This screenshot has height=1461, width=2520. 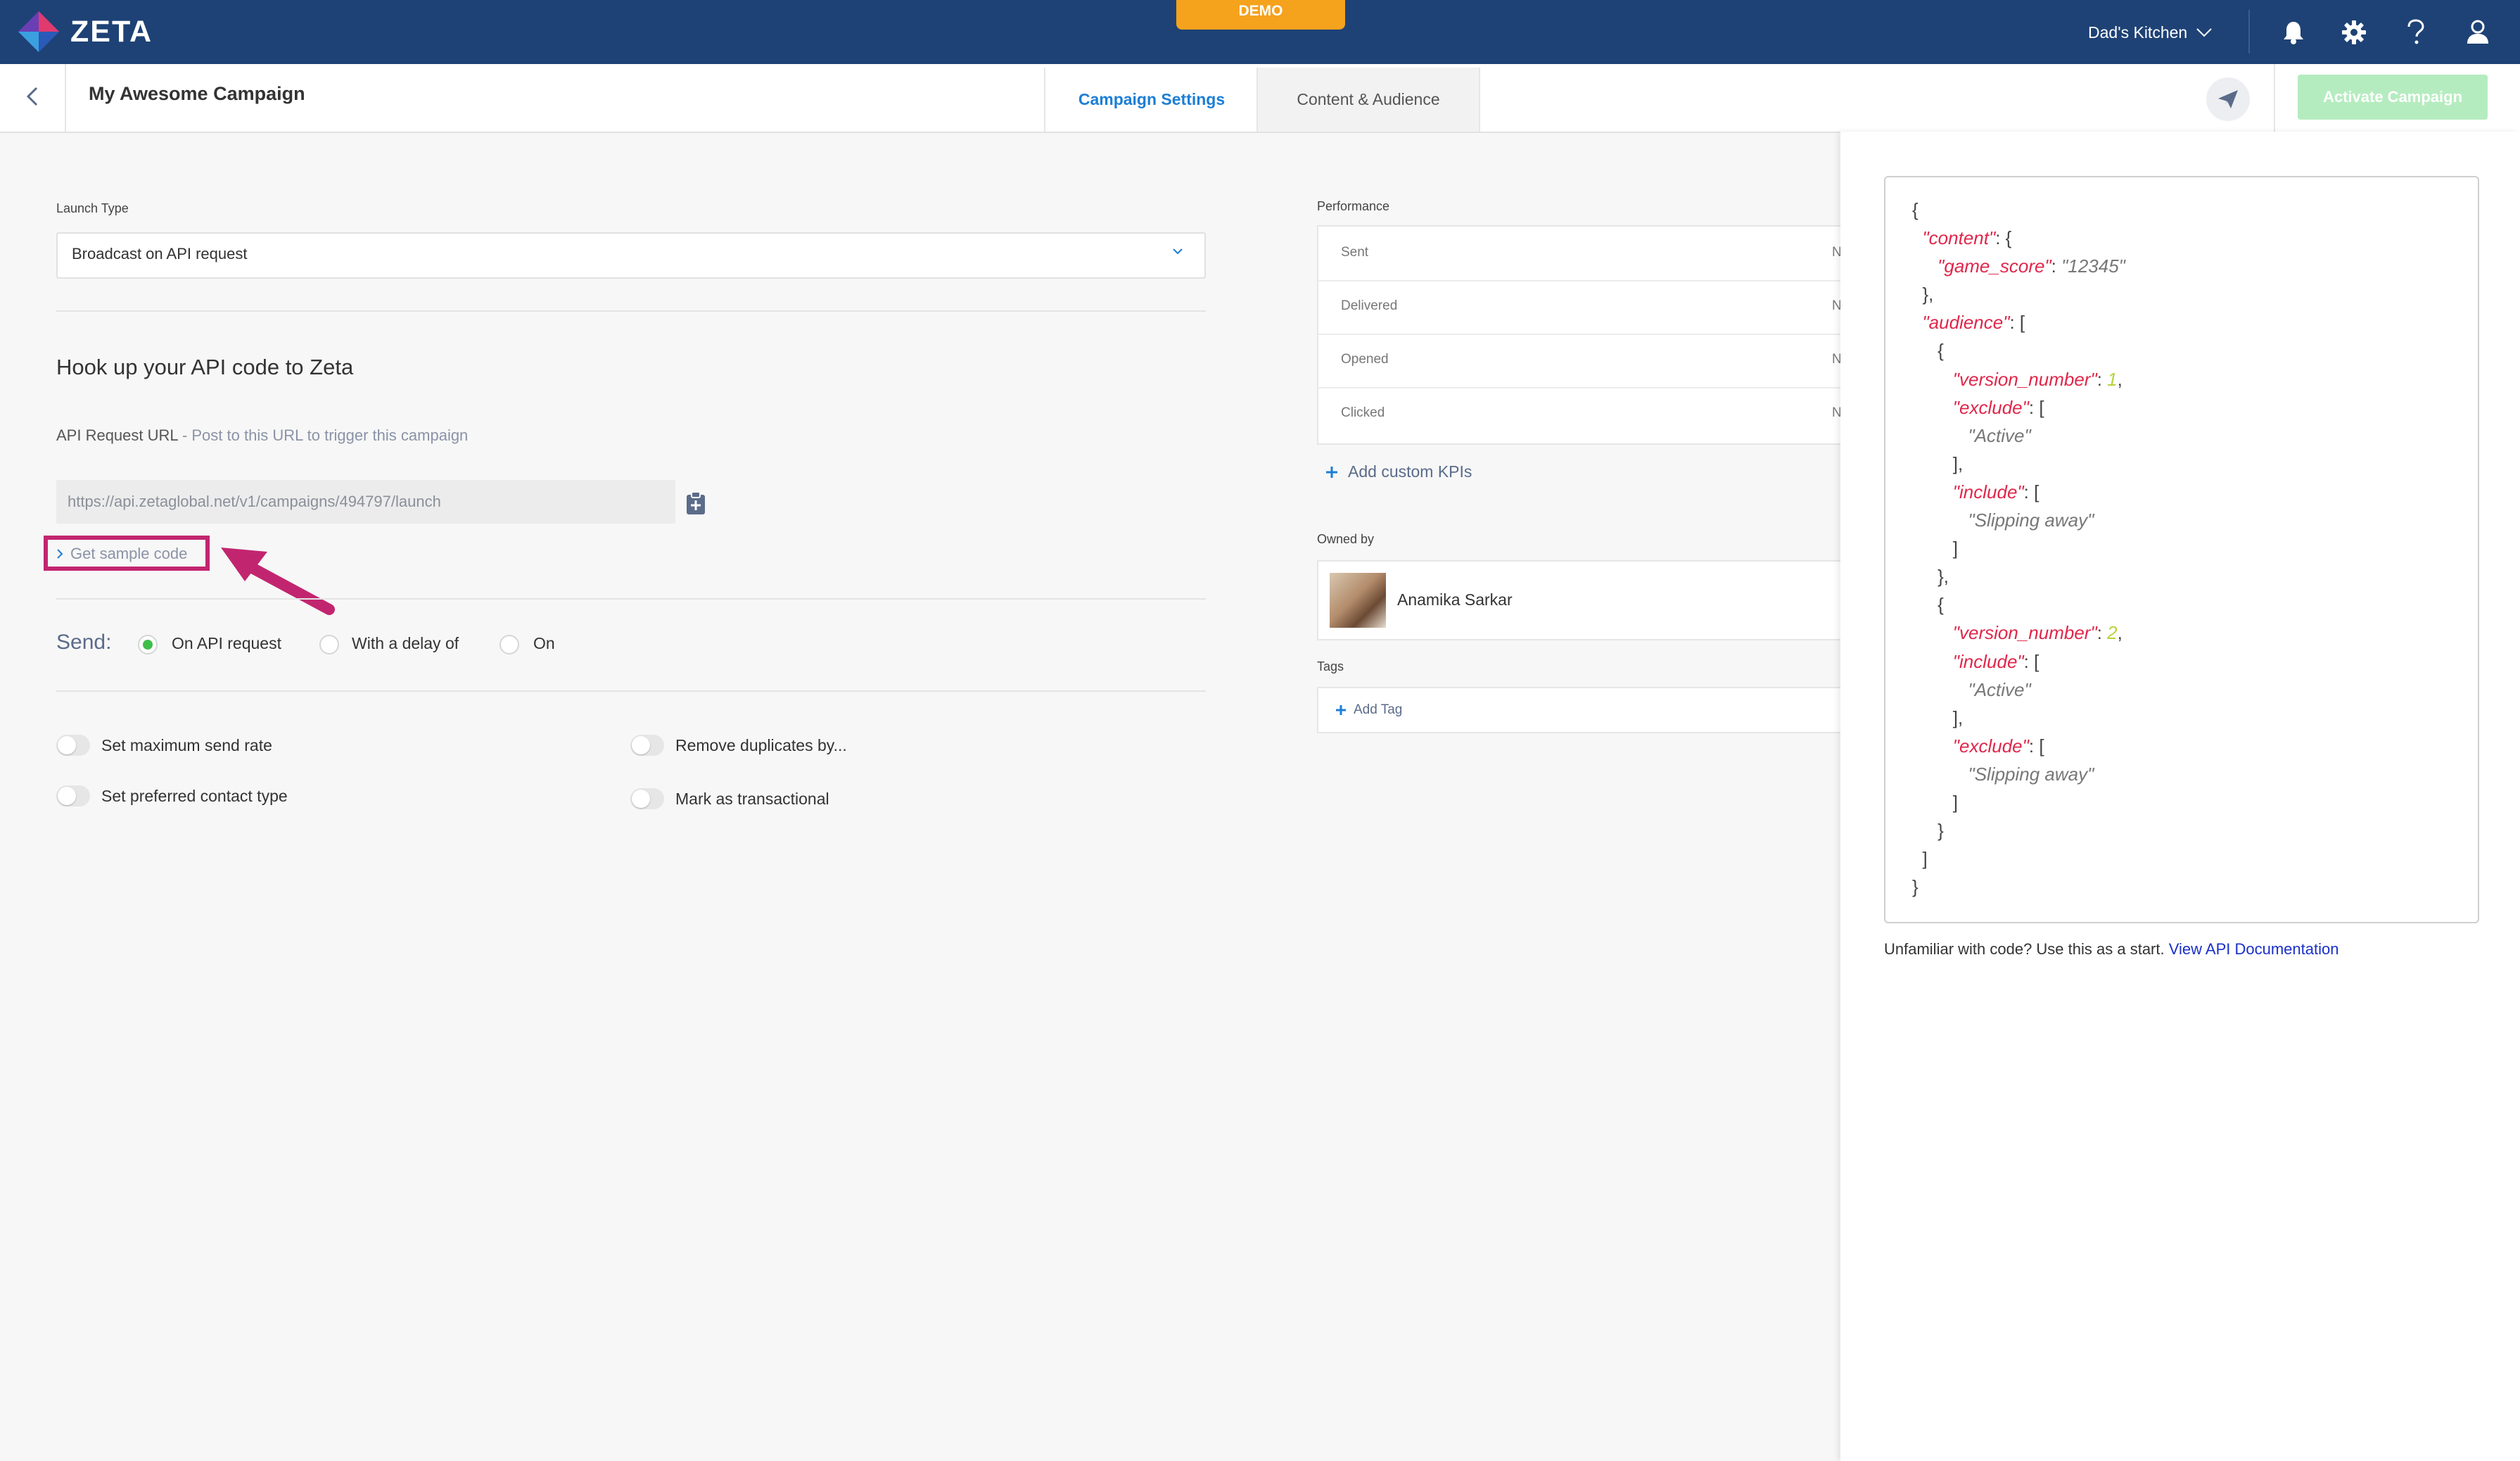 I want to click on toggle-label: Set maximum send rate, so click(x=187, y=745).